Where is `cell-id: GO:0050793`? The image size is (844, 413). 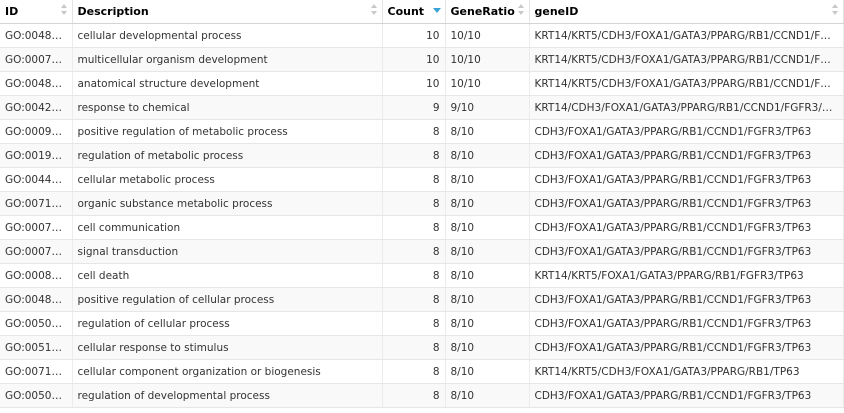 cell-id: GO:0050793 is located at coordinates (36, 395).